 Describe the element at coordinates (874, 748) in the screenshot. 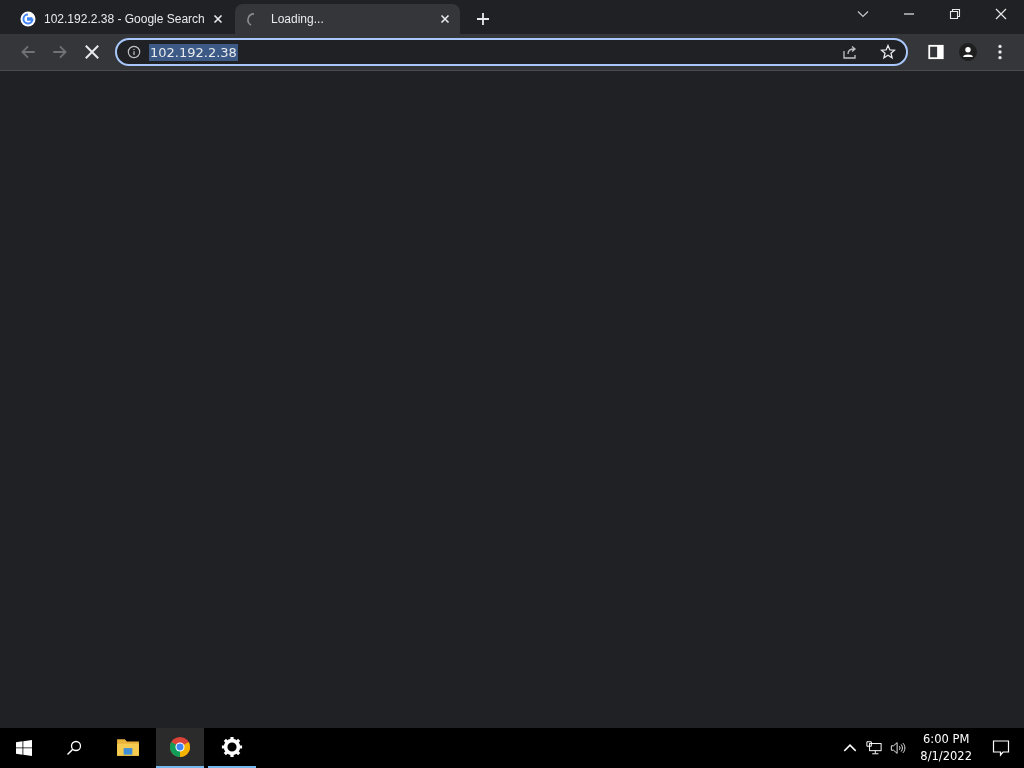

I see `network-icon` at that location.